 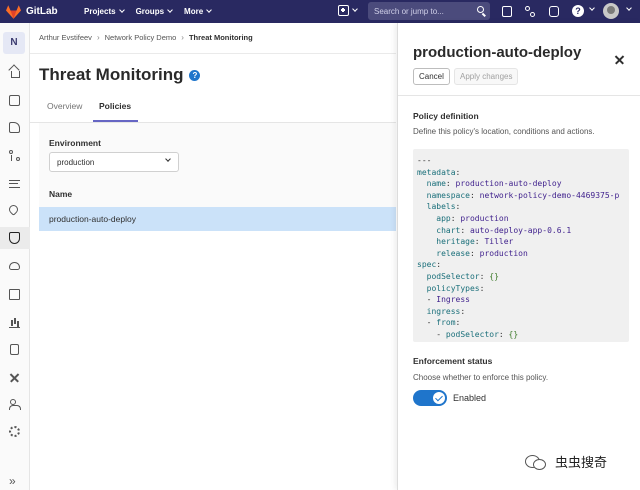 I want to click on yaml-value: production, so click(x=484, y=218).